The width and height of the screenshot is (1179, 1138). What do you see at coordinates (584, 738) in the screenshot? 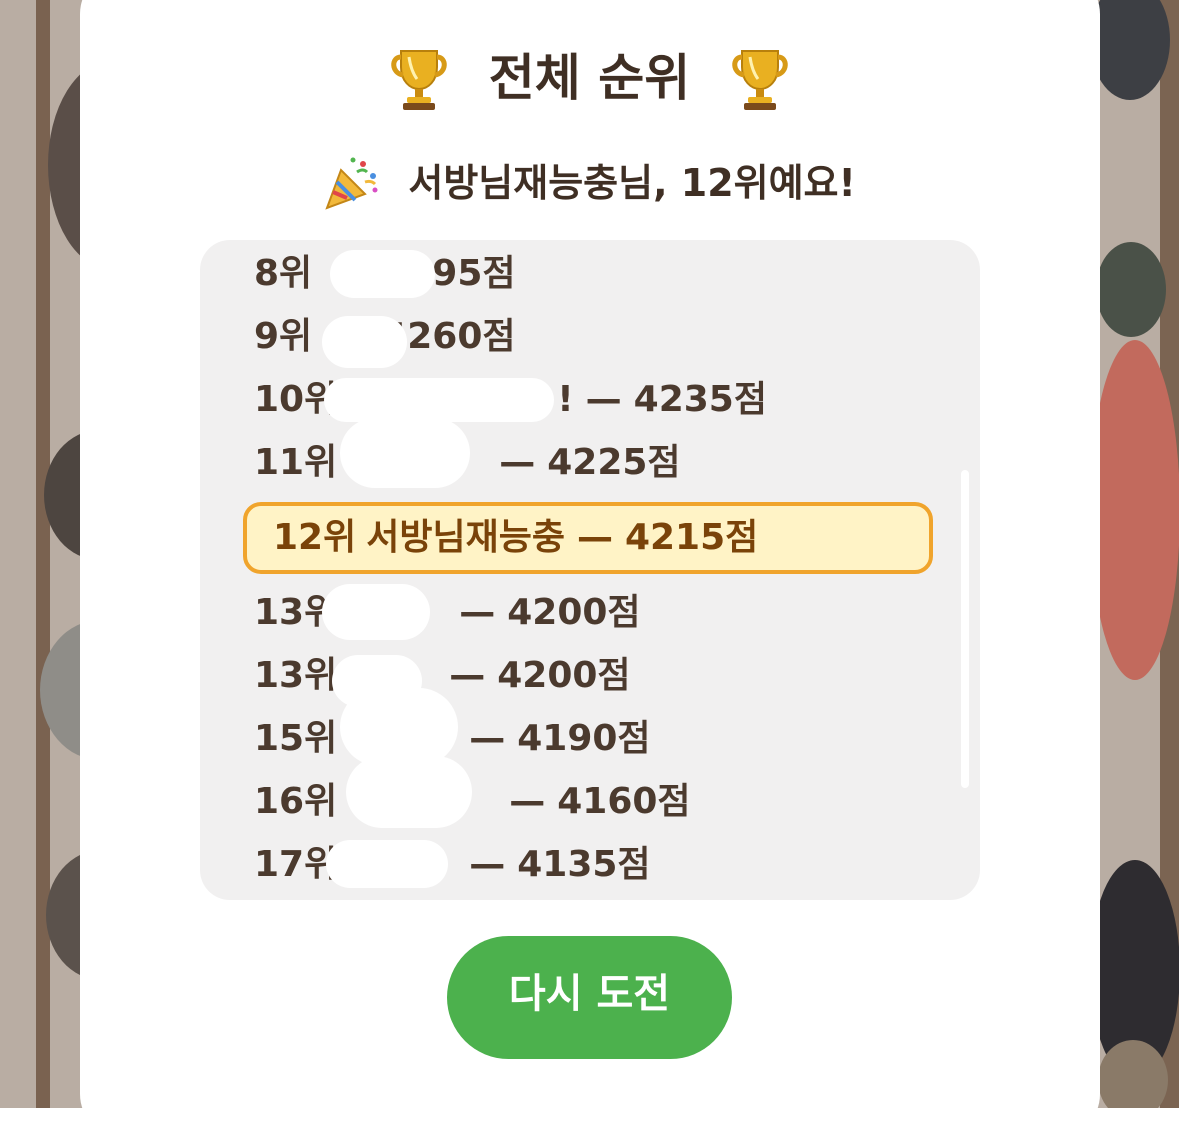
I see `score-value: 4190점` at bounding box center [584, 738].